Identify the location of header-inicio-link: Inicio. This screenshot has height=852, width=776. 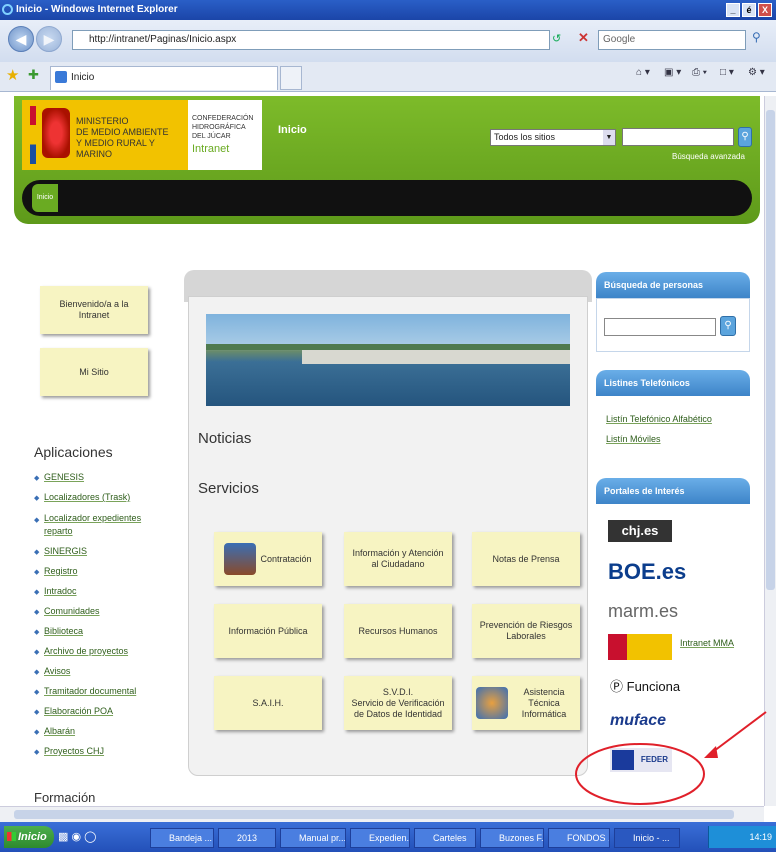
(292, 130).